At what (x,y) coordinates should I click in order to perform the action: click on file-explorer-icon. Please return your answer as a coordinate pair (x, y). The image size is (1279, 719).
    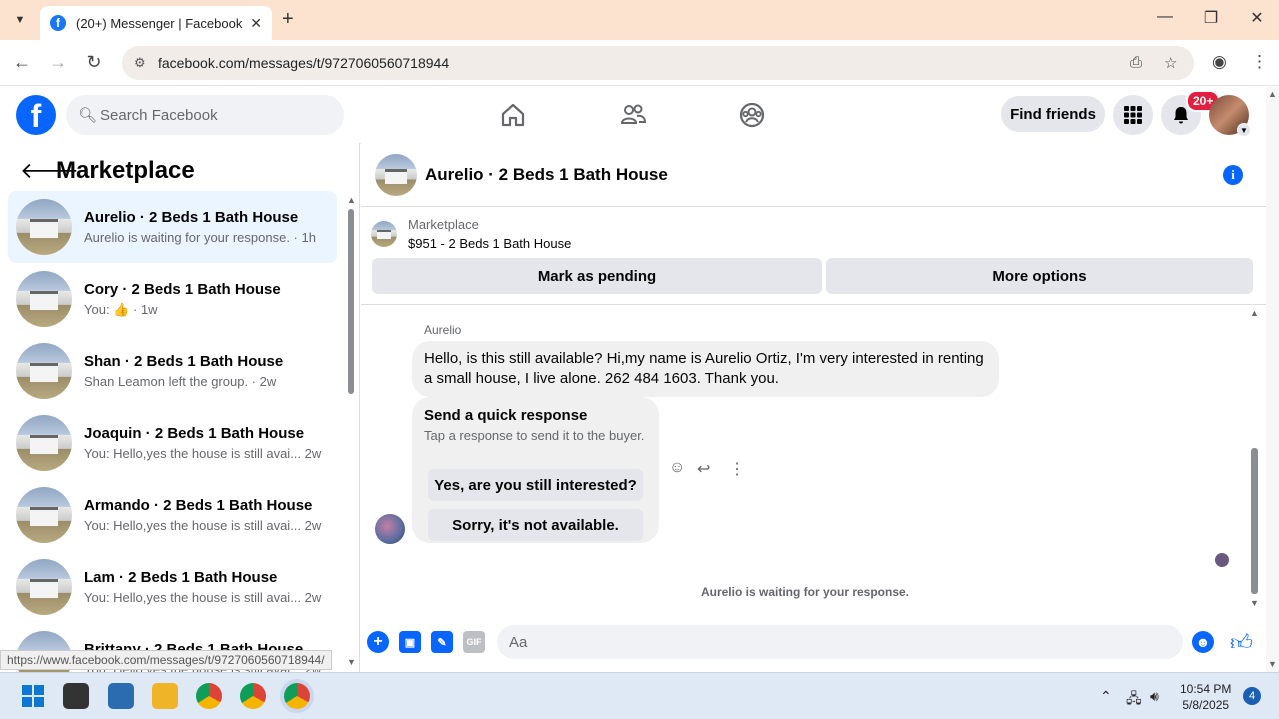
    Looking at the image, I should click on (165, 696).